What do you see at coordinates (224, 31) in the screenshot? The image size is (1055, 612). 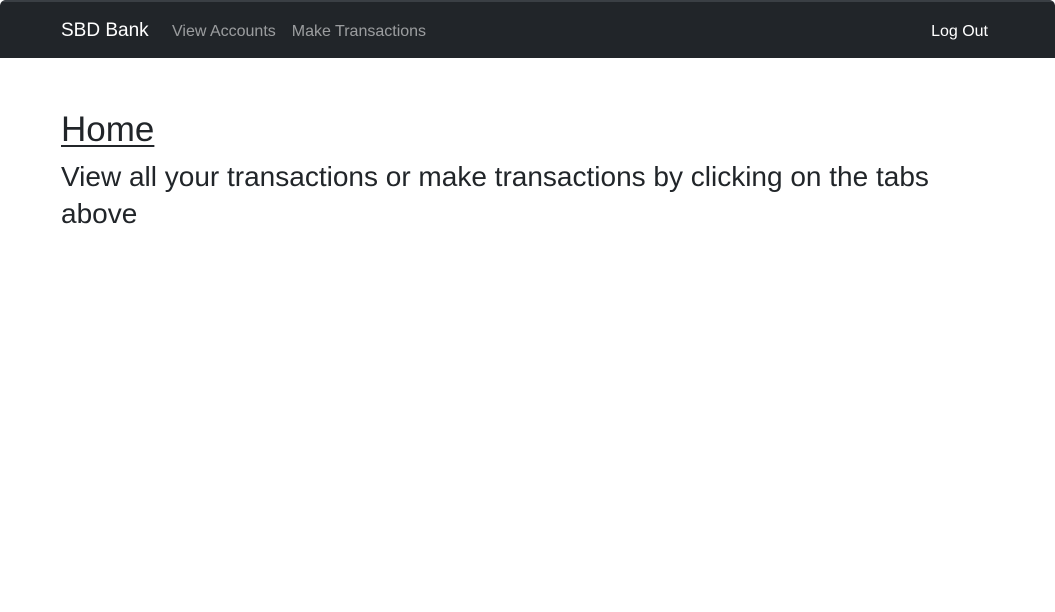 I see `nav-link-view-accounts: View Accounts` at bounding box center [224, 31].